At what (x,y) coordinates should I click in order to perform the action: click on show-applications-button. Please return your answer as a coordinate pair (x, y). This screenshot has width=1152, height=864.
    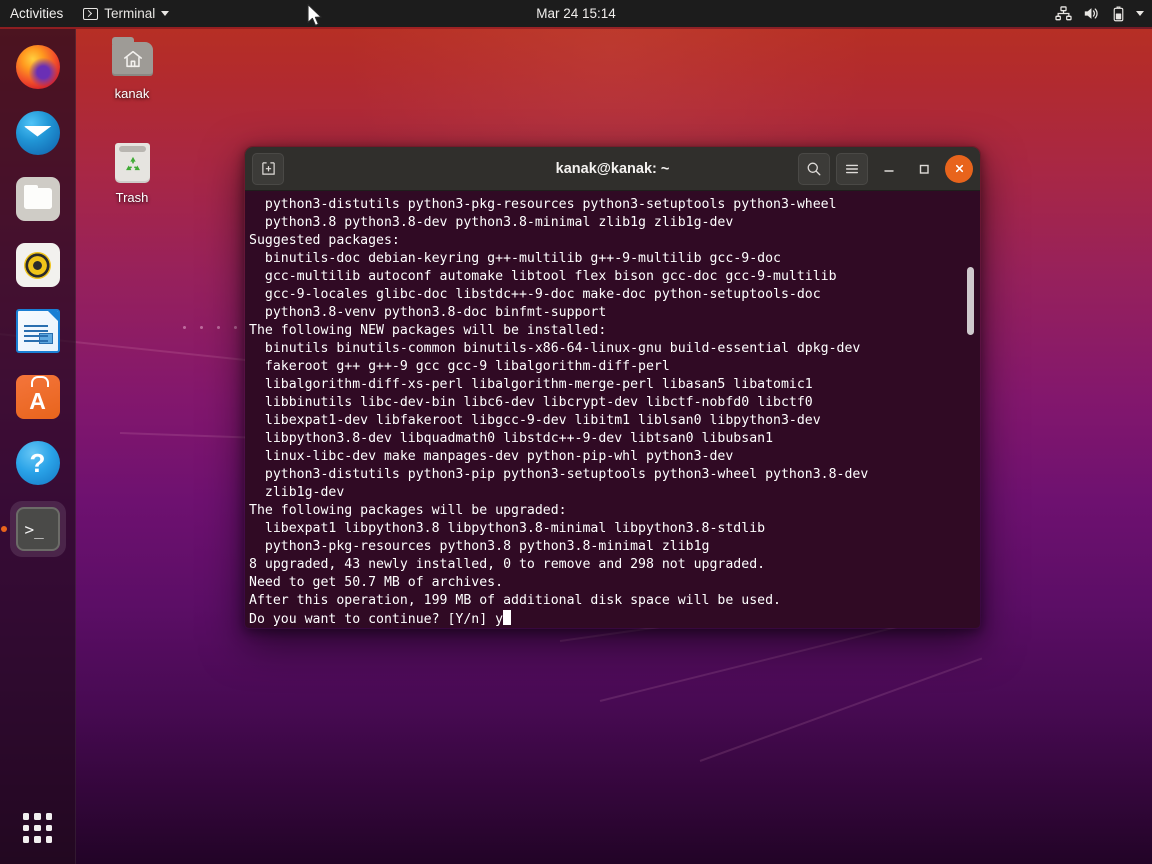
    Looking at the image, I should click on (38, 828).